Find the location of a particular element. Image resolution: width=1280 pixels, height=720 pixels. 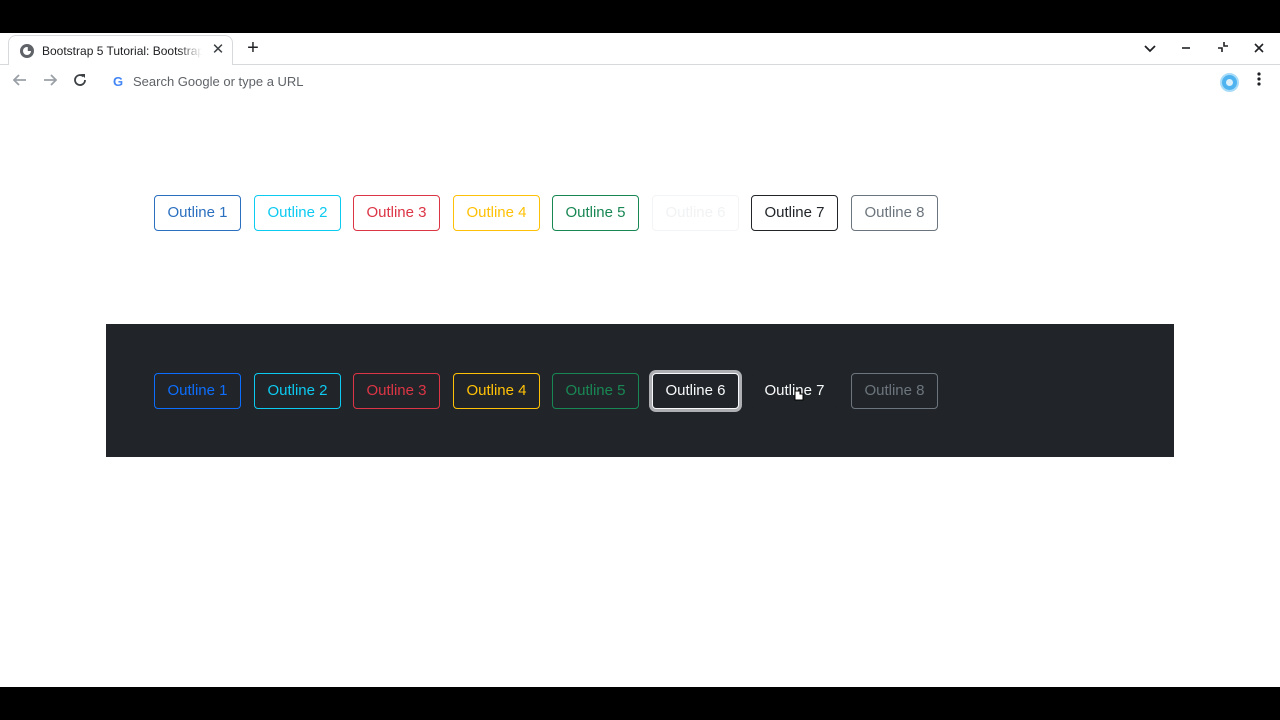

letterbox-bottom is located at coordinates (640, 703).